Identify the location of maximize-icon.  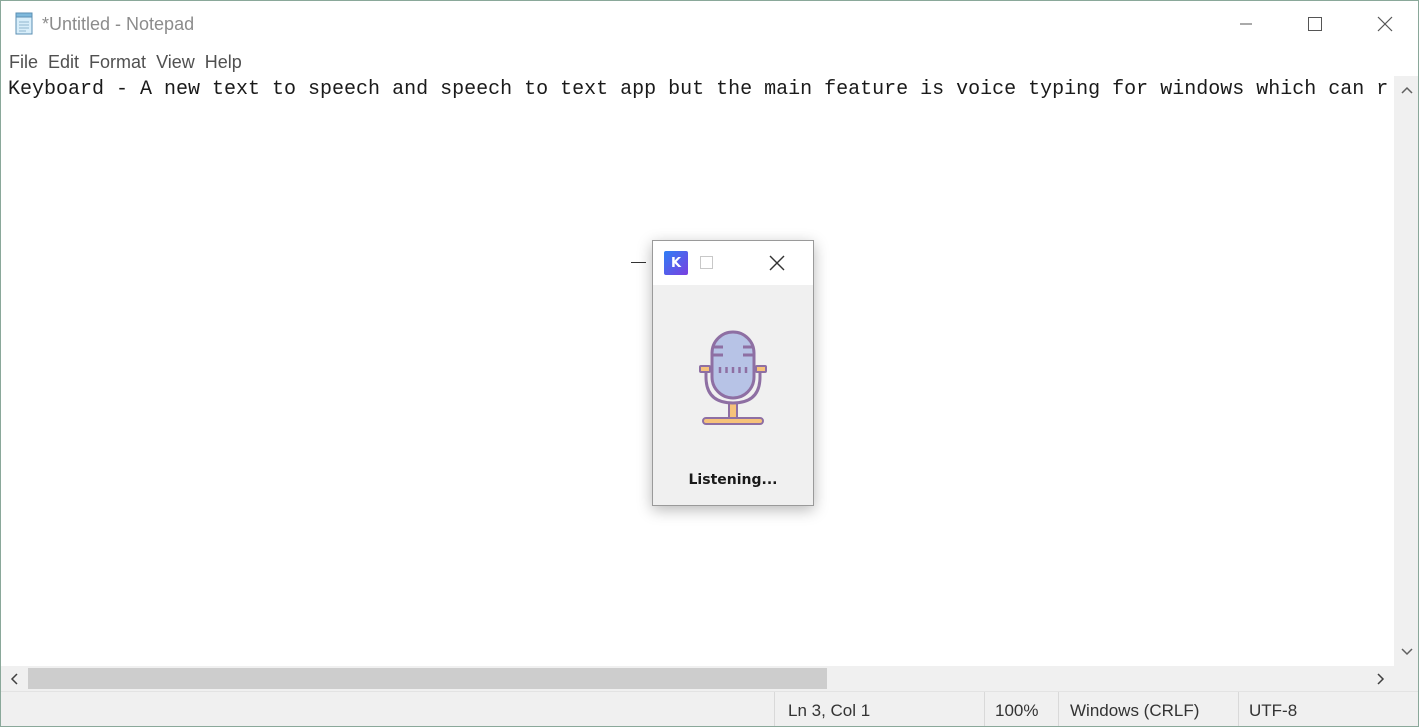
(1315, 24).